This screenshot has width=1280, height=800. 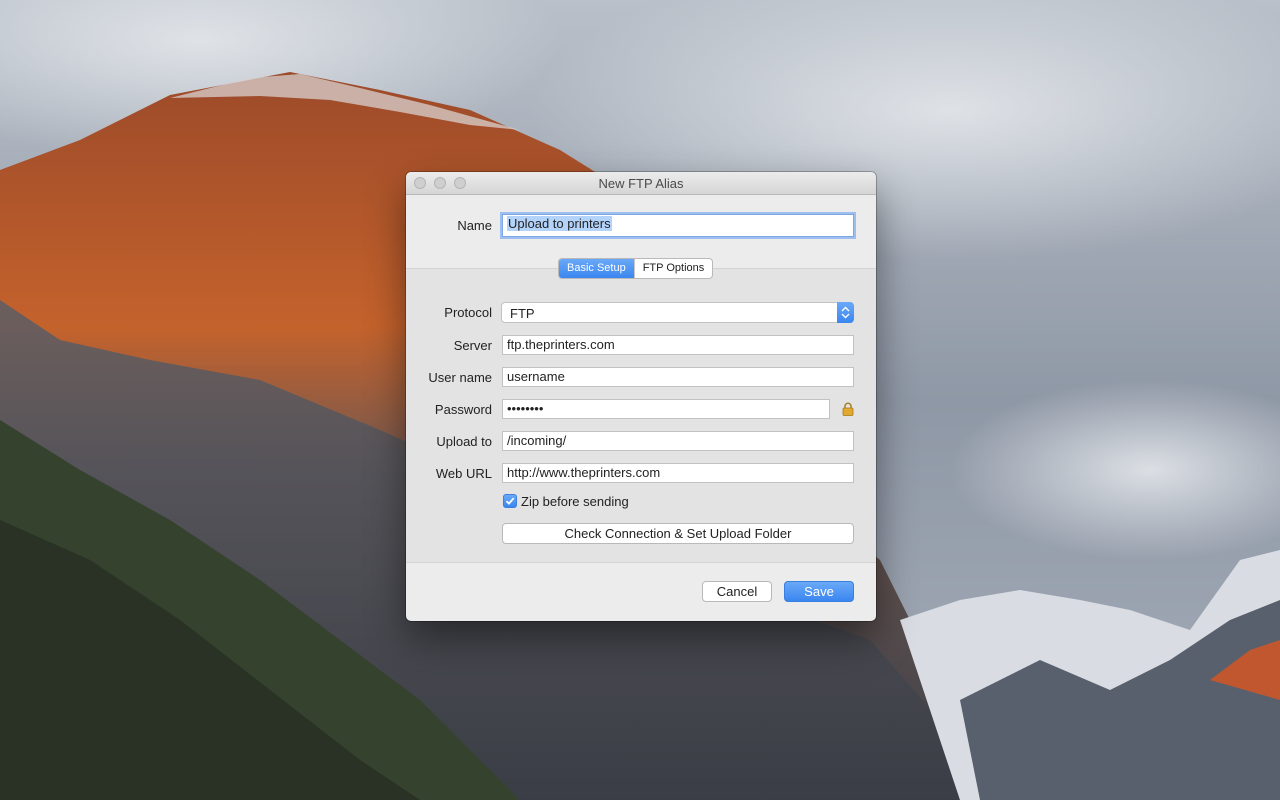 What do you see at coordinates (641, 562) in the screenshot?
I see `footer-divider` at bounding box center [641, 562].